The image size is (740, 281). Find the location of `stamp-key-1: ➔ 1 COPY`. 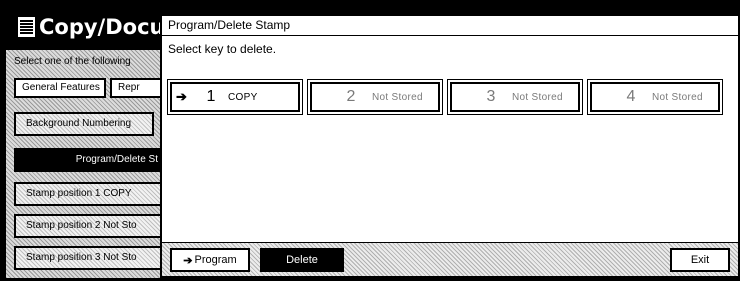

stamp-key-1: ➔ 1 COPY is located at coordinates (235, 97).